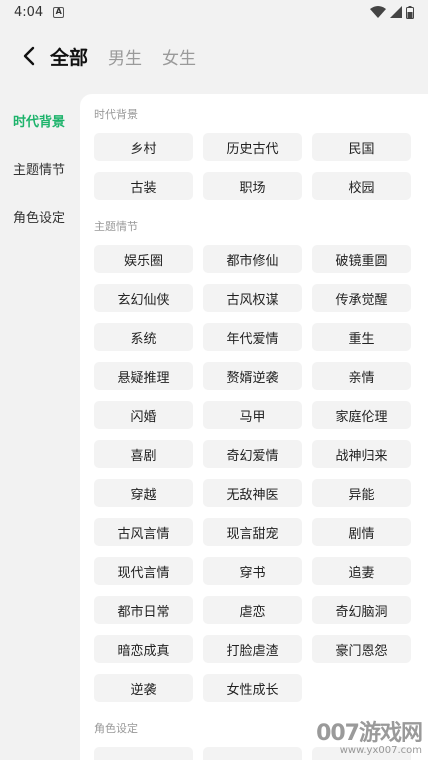 This screenshot has width=428, height=760. Describe the element at coordinates (116, 114) in the screenshot. I see `section-title-era: 时代背景` at that location.